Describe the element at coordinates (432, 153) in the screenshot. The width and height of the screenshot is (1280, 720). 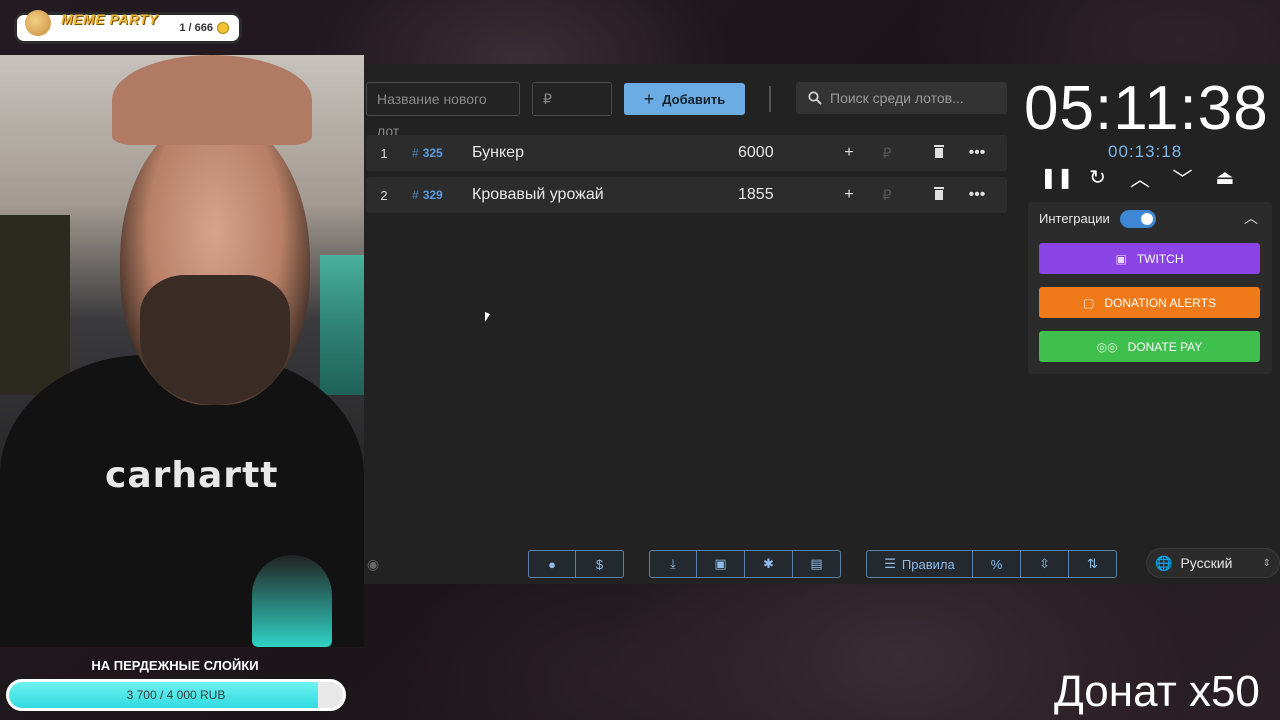
I see `lot-id-text: 325` at that location.